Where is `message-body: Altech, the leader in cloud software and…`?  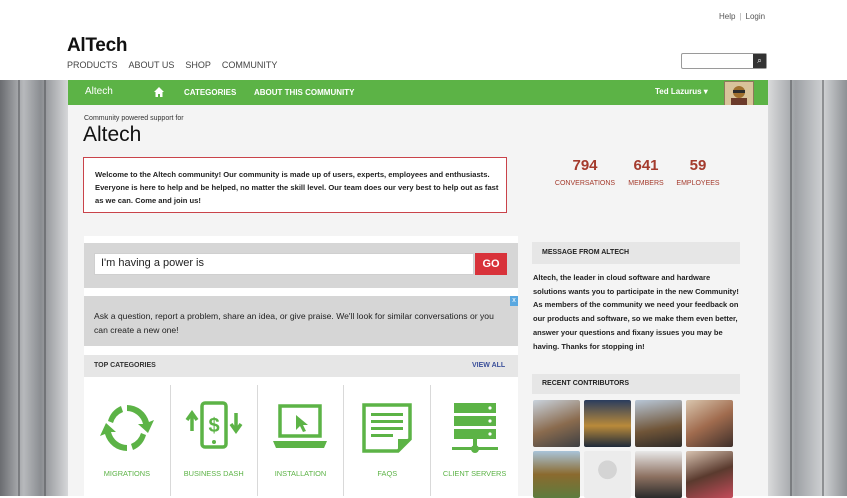 message-body: Altech, the leader in cloud software and… is located at coordinates (636, 312).